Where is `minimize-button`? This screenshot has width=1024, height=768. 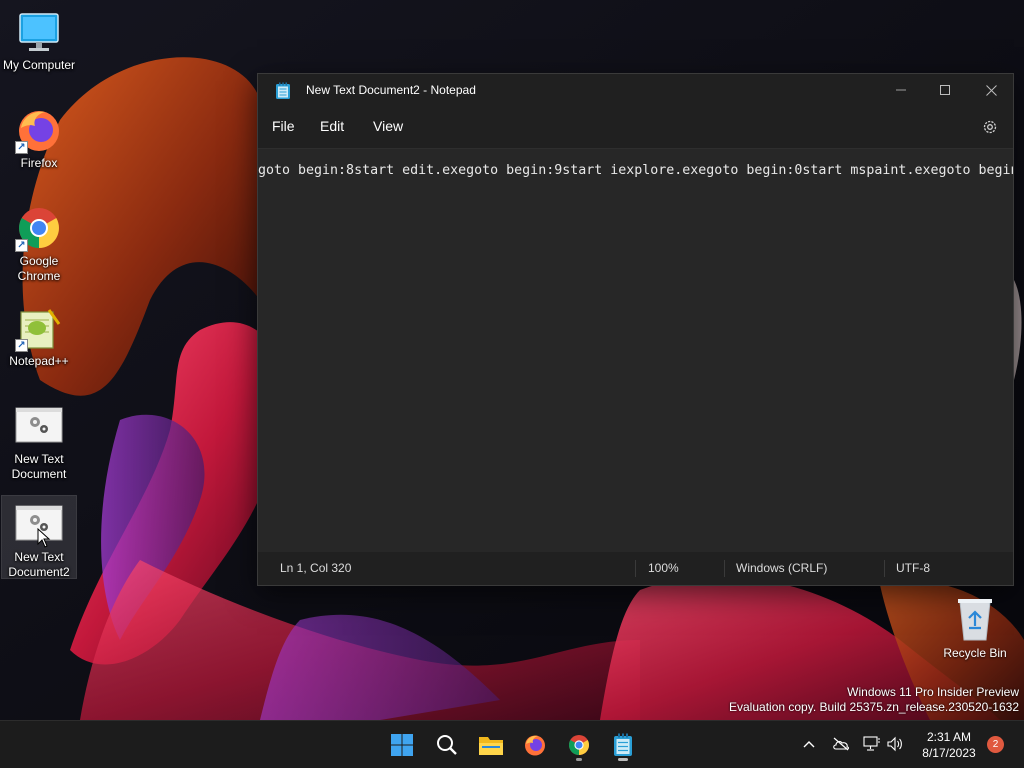
minimize-button is located at coordinates (901, 90).